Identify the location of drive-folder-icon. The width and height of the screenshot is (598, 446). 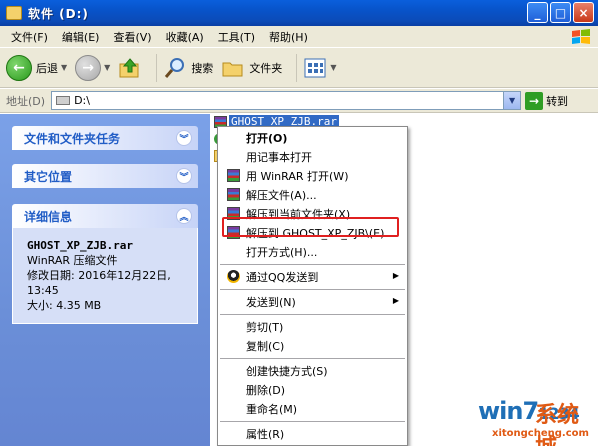
(14, 13).